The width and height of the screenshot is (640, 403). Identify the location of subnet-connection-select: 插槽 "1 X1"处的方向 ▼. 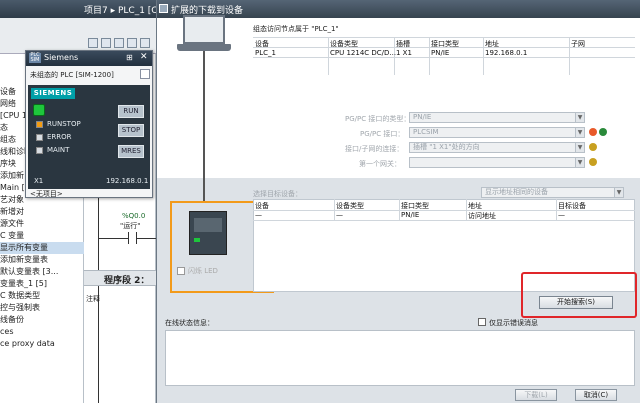
(497, 147).